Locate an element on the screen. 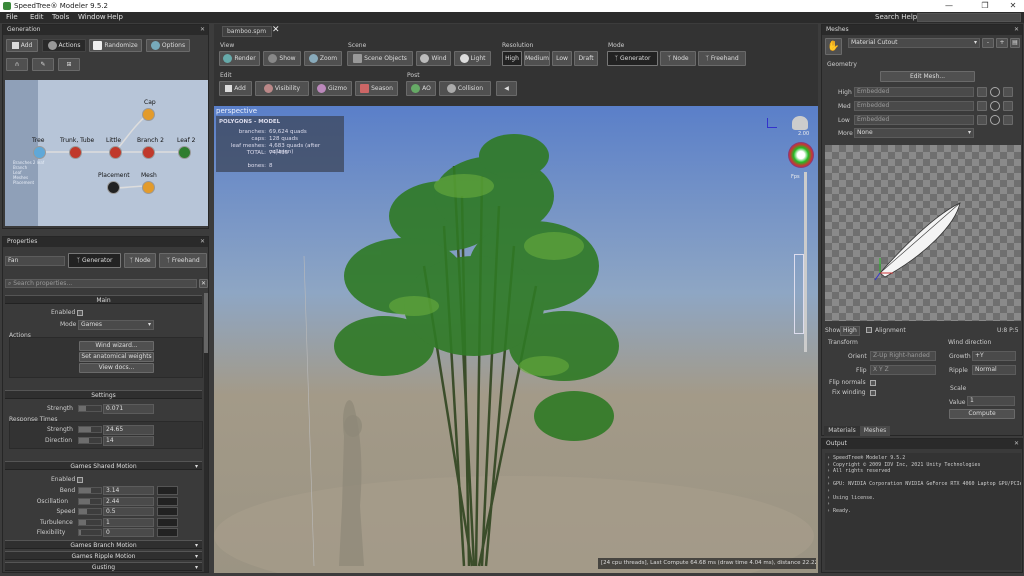  section-games-shared-motion: Games Shared Motion ▾ is located at coordinates (103, 465).